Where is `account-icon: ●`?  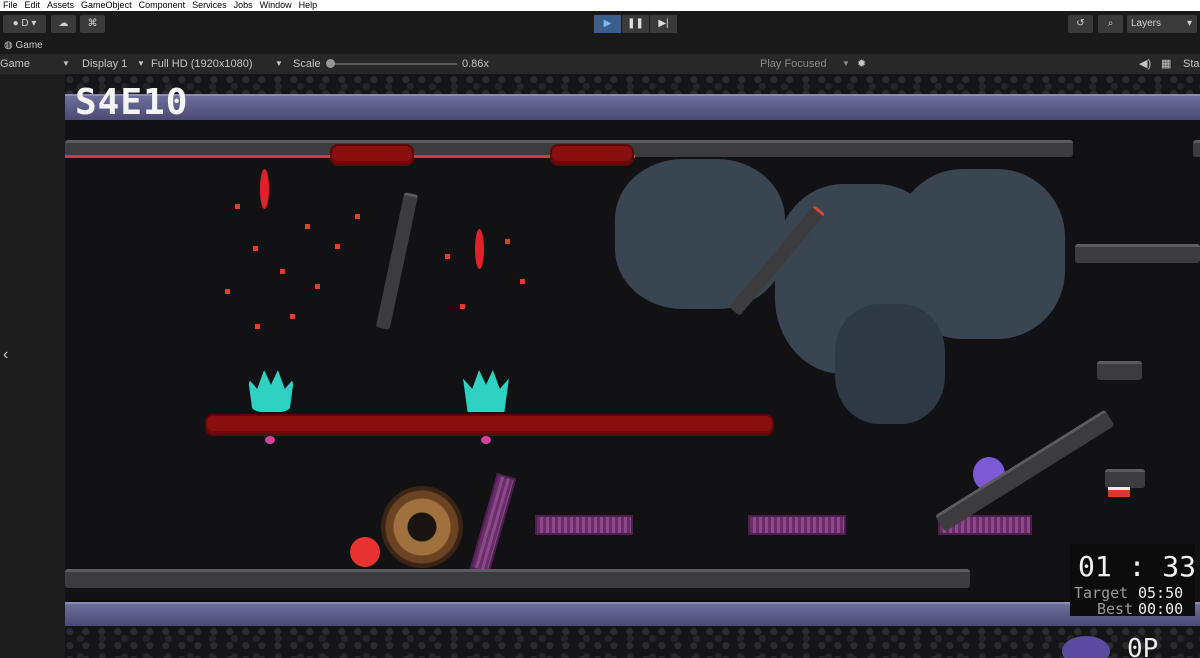 account-icon: ● is located at coordinates (15, 23).